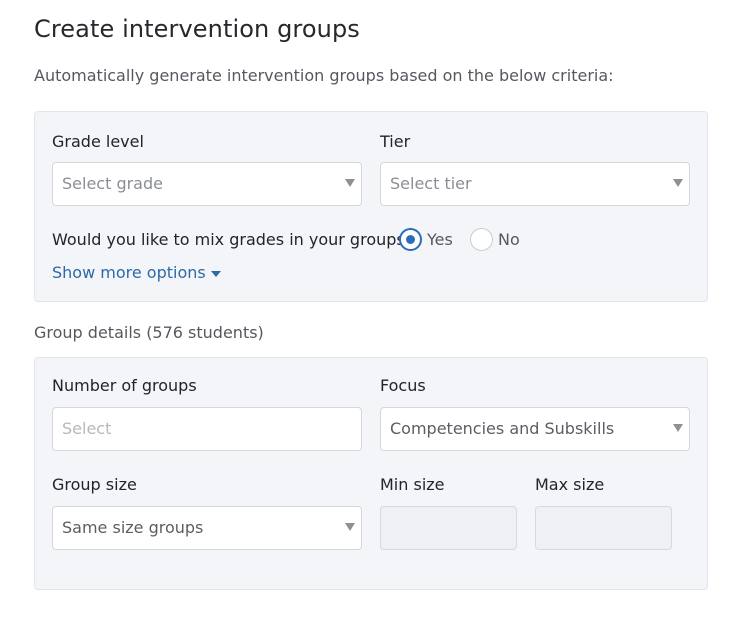 The width and height of the screenshot is (735, 621). What do you see at coordinates (395, 141) in the screenshot?
I see `tier-label: Tier` at bounding box center [395, 141].